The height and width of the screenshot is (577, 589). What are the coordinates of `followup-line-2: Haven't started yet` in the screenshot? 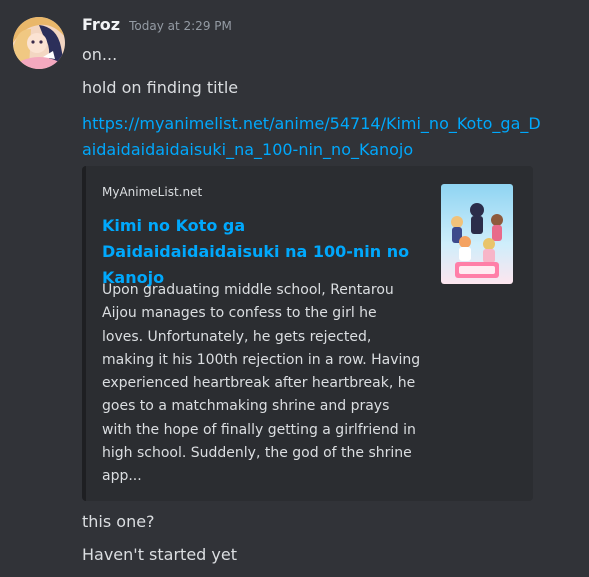 It's located at (159, 554).